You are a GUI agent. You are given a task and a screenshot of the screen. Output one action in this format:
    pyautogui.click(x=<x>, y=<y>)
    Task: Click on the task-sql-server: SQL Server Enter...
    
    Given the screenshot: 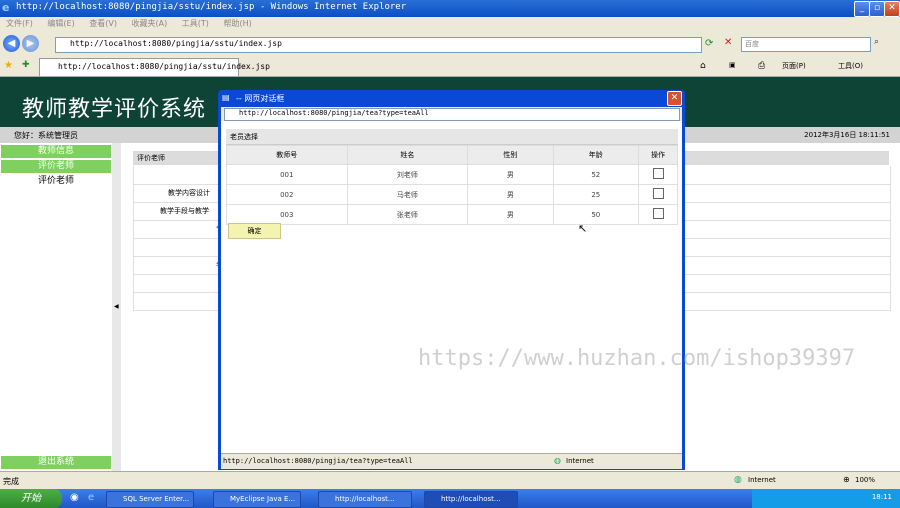 What is the action you would take?
    pyautogui.click(x=150, y=499)
    